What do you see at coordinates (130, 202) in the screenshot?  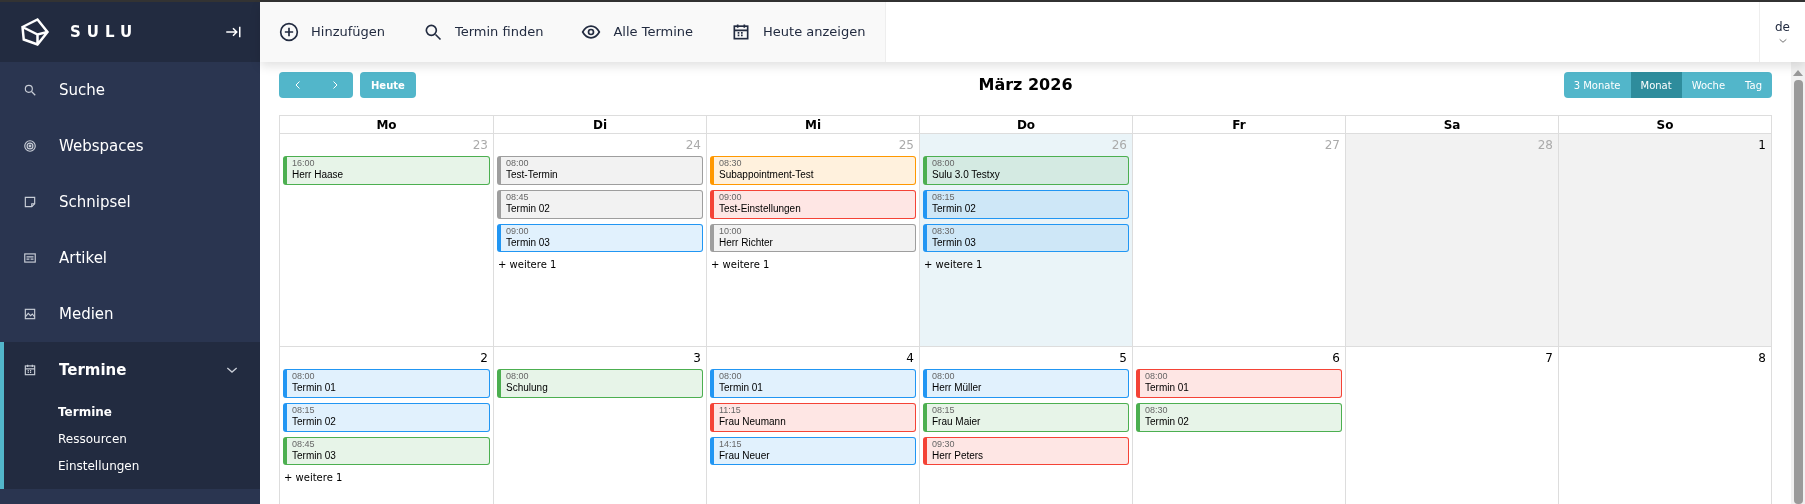 I see `nav-item: Schnipsel` at bounding box center [130, 202].